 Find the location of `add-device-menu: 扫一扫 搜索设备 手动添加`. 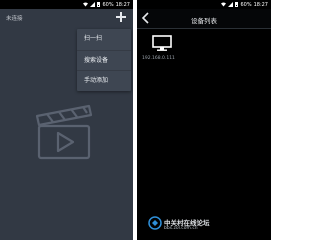

add-device-menu: 扫一扫 搜索设备 手动添加 is located at coordinates (104, 60).